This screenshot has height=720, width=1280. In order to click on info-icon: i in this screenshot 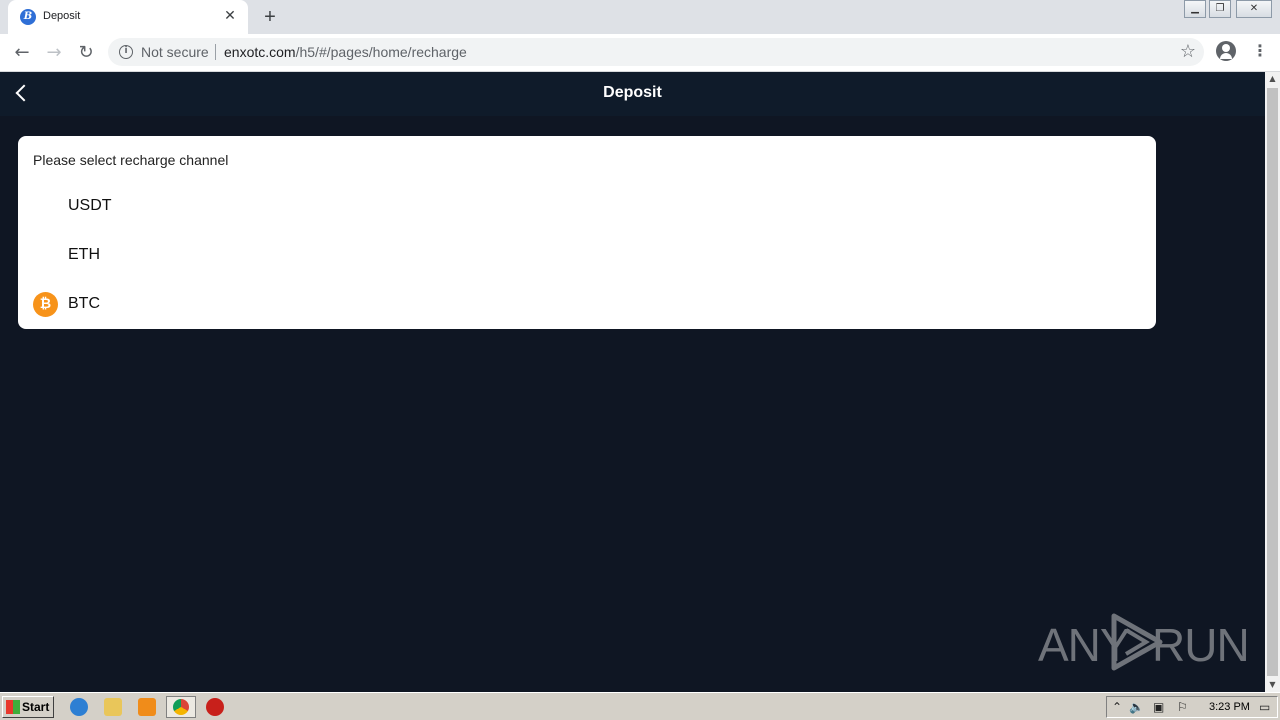, I will do `click(126, 52)`.